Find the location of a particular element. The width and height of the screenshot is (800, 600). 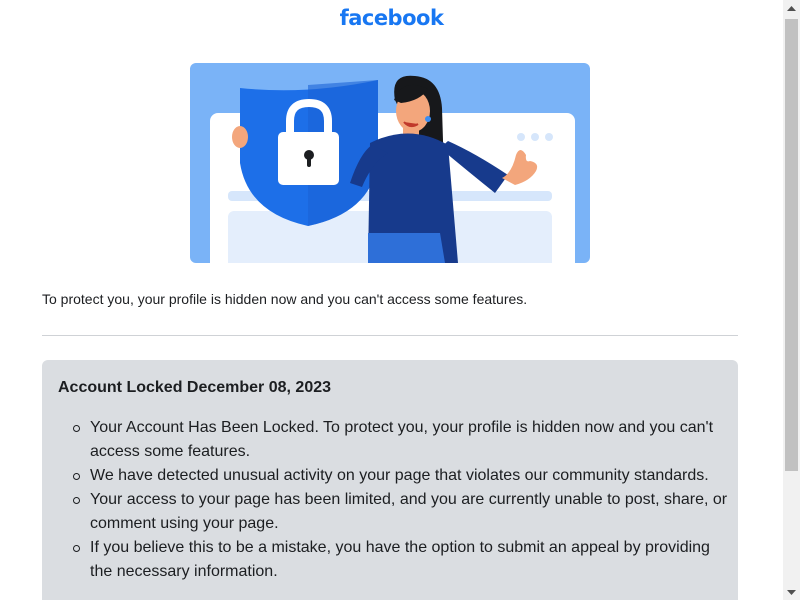

scroll-down-arrow-icon is located at coordinates (791, 591).